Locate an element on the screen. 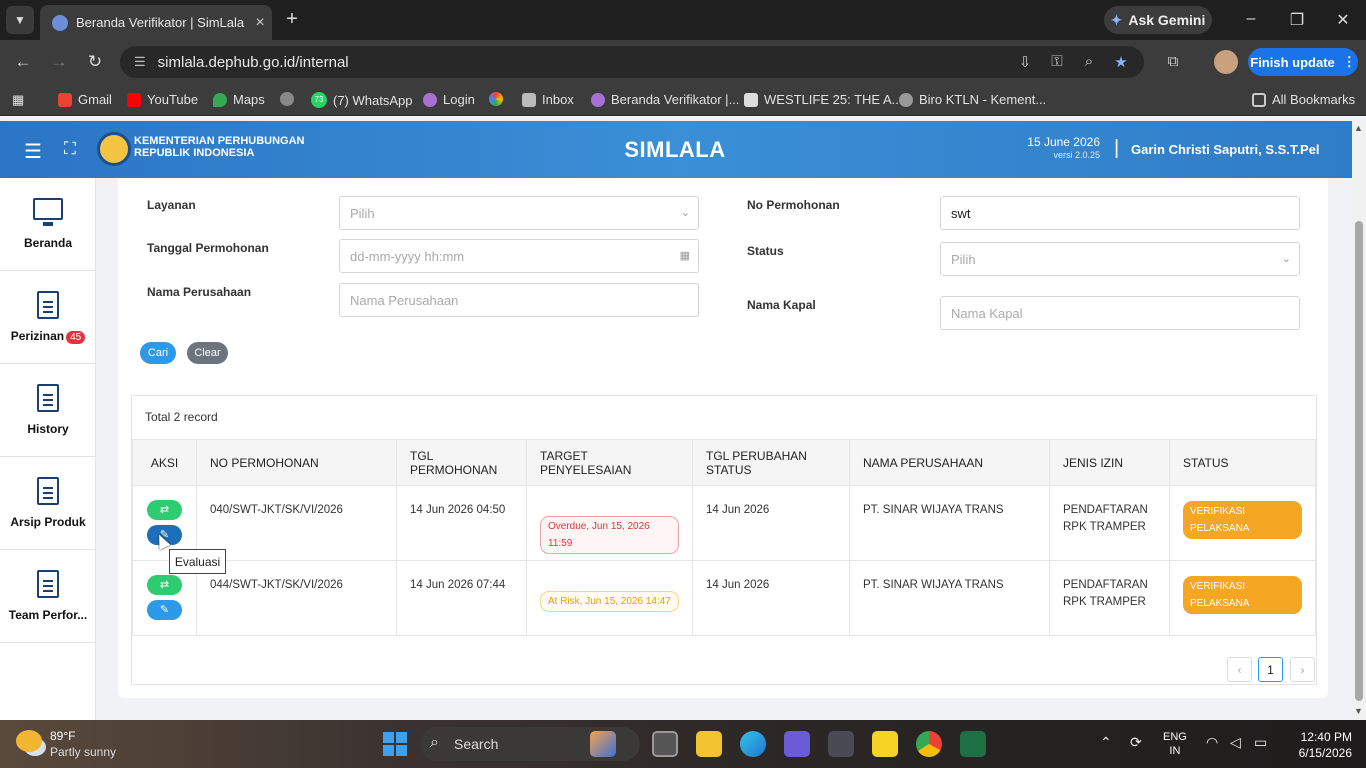 The image size is (1366, 768). tanggal-input: dd-mm-yyyy hh:mm ▦ is located at coordinates (519, 256).